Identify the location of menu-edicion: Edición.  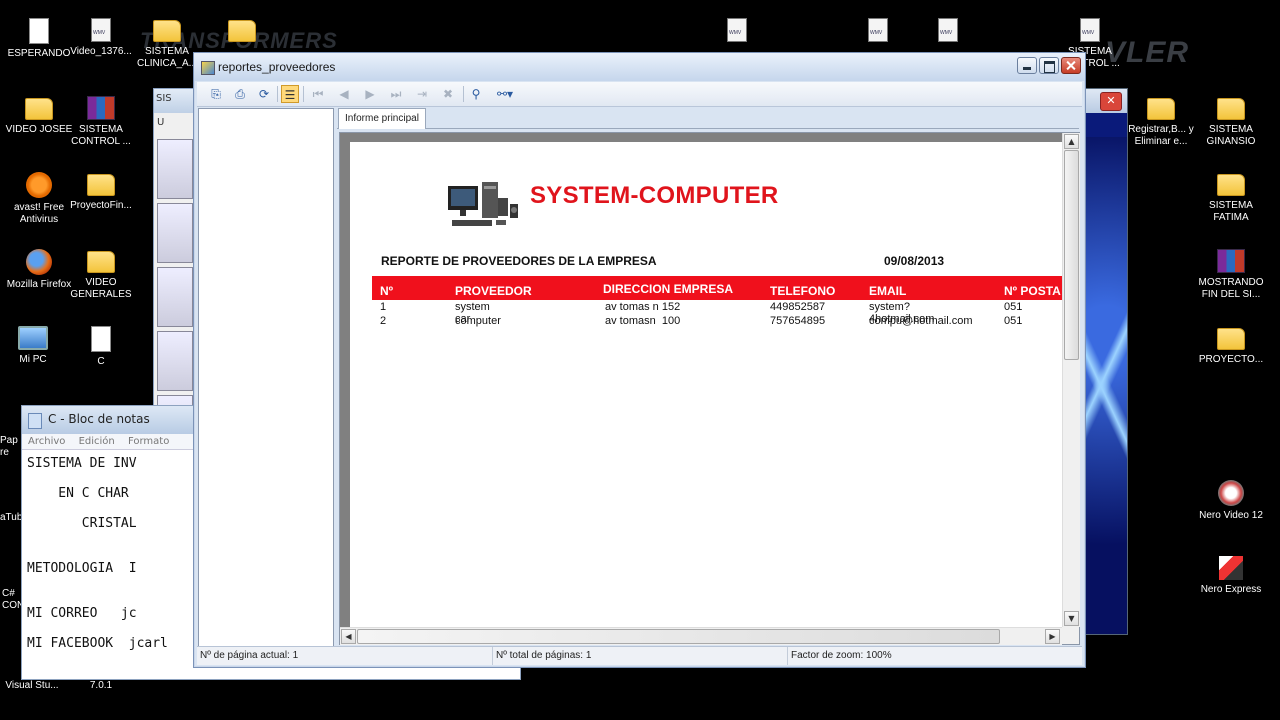
(97, 441).